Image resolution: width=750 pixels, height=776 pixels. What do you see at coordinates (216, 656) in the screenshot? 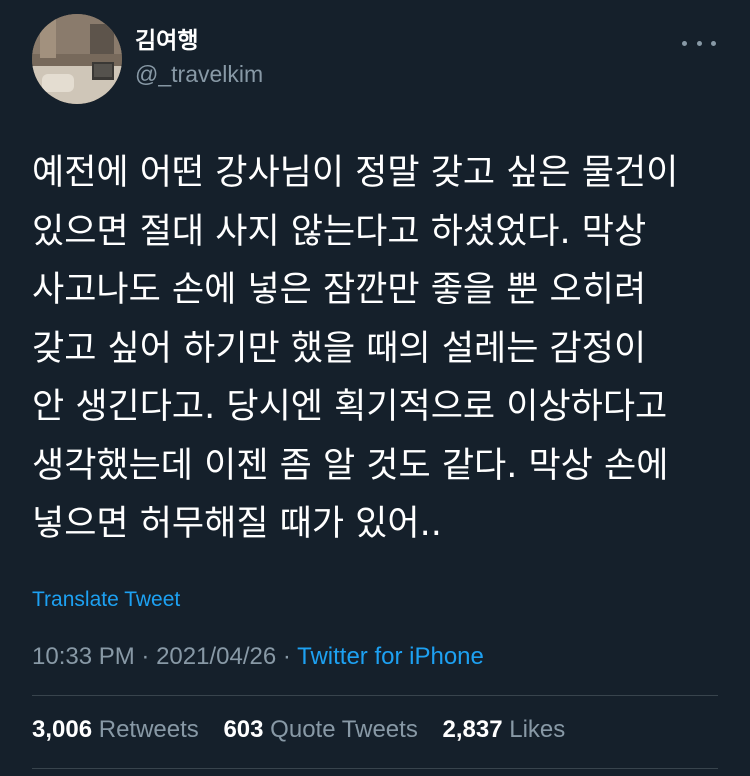
I see `tweet-date: 2021/04/26` at bounding box center [216, 656].